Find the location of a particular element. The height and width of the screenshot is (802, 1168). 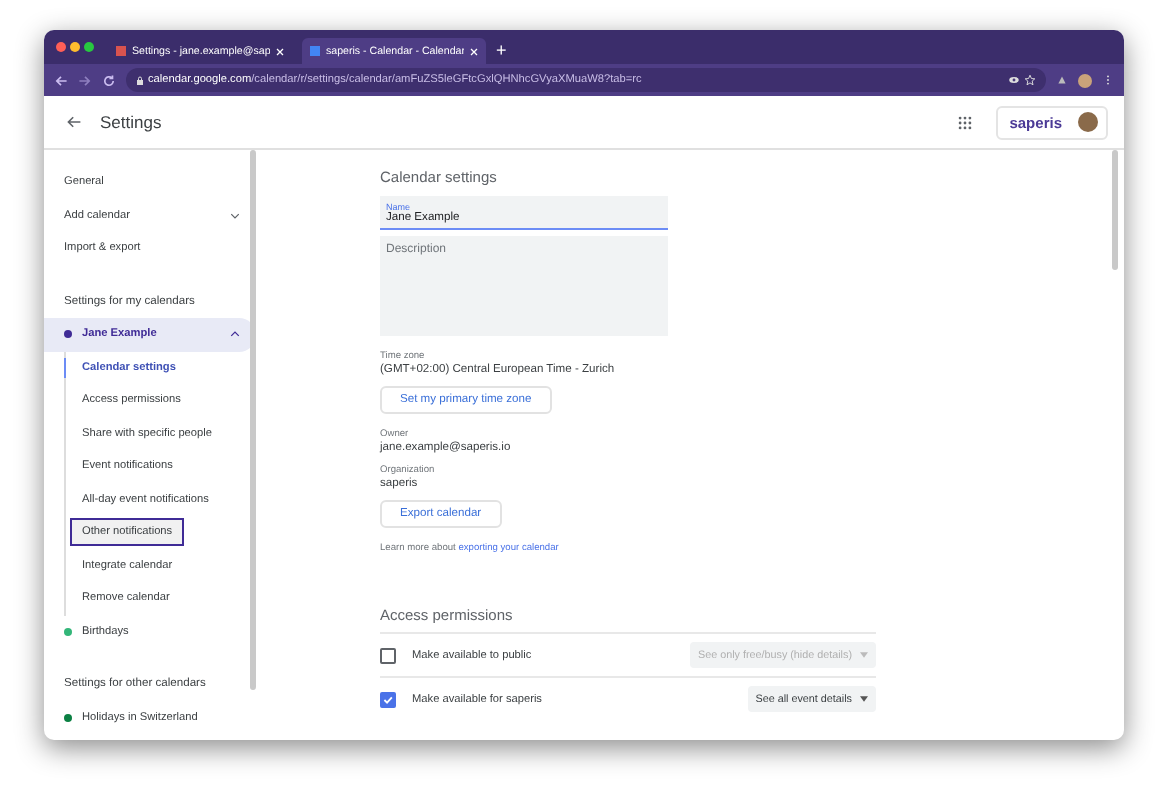

back-arrow-icon is located at coordinates (74, 122).